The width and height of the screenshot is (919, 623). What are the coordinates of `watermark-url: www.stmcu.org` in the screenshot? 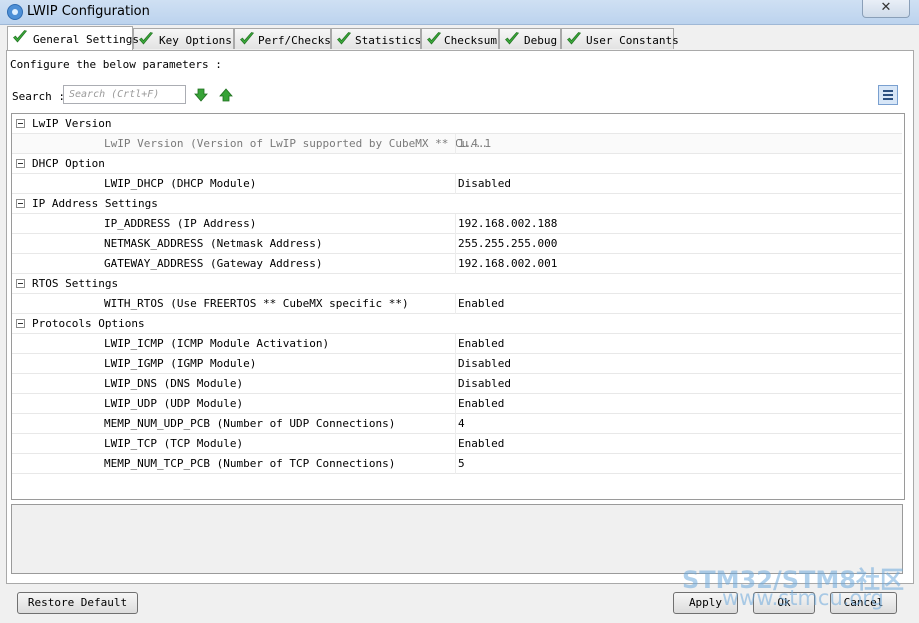 It's located at (803, 598).